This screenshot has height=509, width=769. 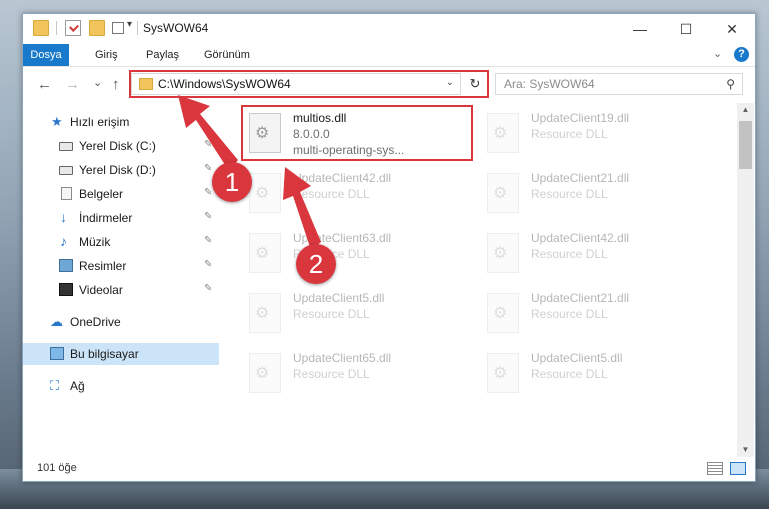 I want to click on file-item: UpdateClient65.dll Resource DLL, so click(x=358, y=375).